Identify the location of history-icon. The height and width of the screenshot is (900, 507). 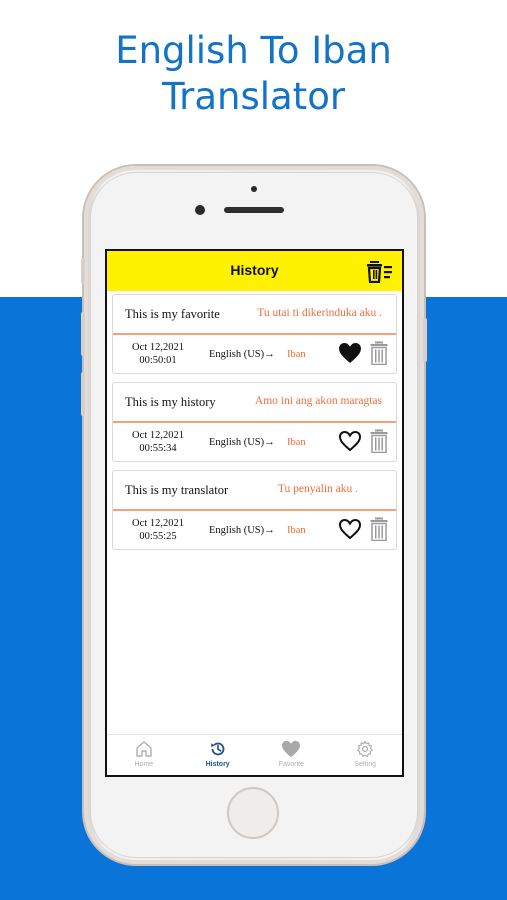
(217, 749).